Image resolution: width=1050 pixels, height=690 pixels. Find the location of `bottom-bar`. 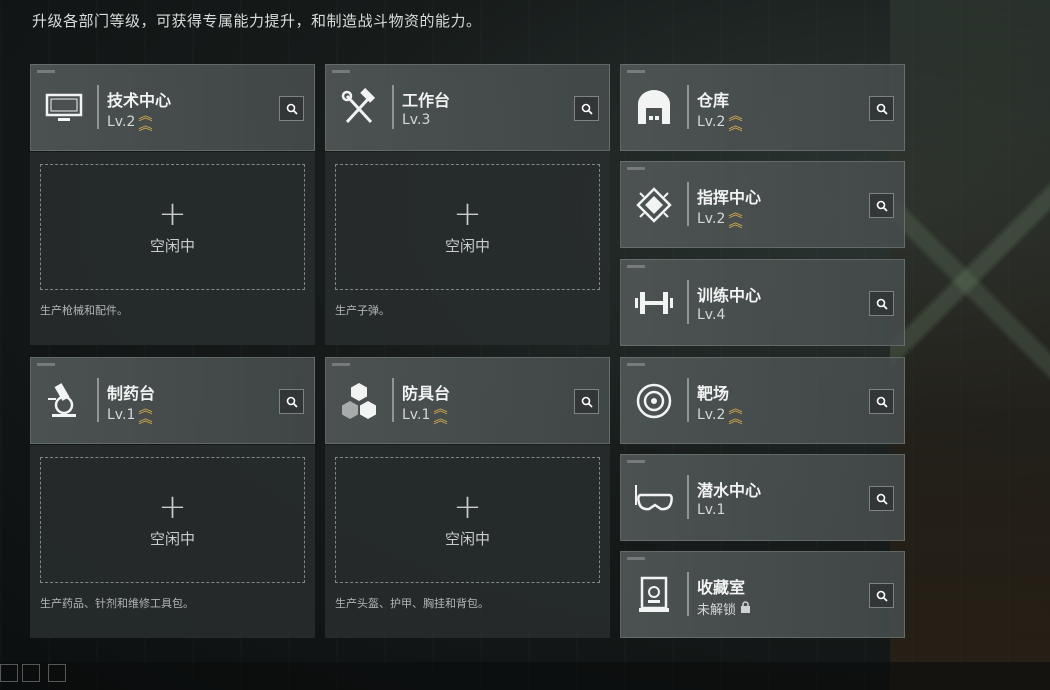

bottom-bar is located at coordinates (525, 676).